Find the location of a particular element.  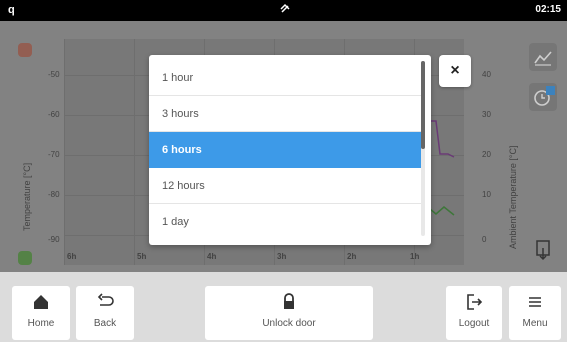

menu-button: Menu is located at coordinates (535, 313).